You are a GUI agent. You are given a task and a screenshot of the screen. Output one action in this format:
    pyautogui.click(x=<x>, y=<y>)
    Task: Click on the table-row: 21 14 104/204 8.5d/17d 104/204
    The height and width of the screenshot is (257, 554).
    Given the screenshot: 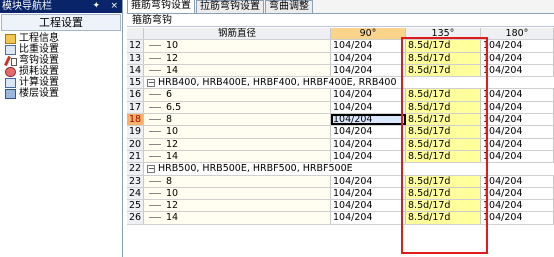 What is the action you would take?
    pyautogui.click(x=340, y=157)
    